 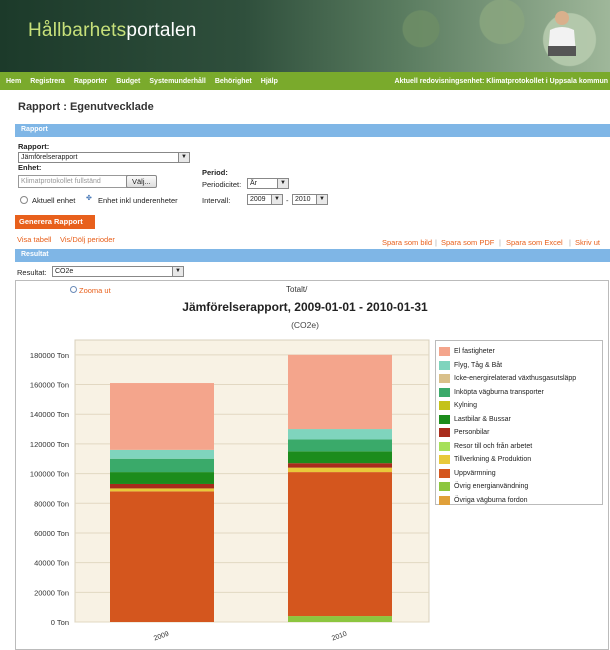 What do you see at coordinates (60, 622) in the screenshot?
I see `y-tick-label: 0 Ton` at bounding box center [60, 622].